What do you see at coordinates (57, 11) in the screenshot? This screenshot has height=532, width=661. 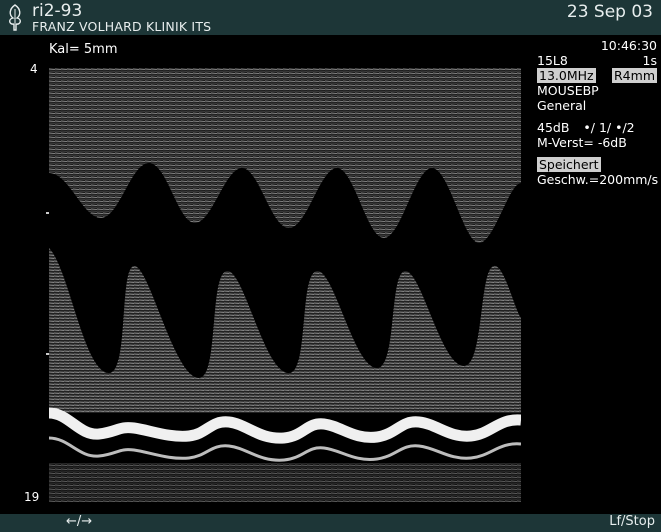 I see `system-name: ri2-93` at bounding box center [57, 11].